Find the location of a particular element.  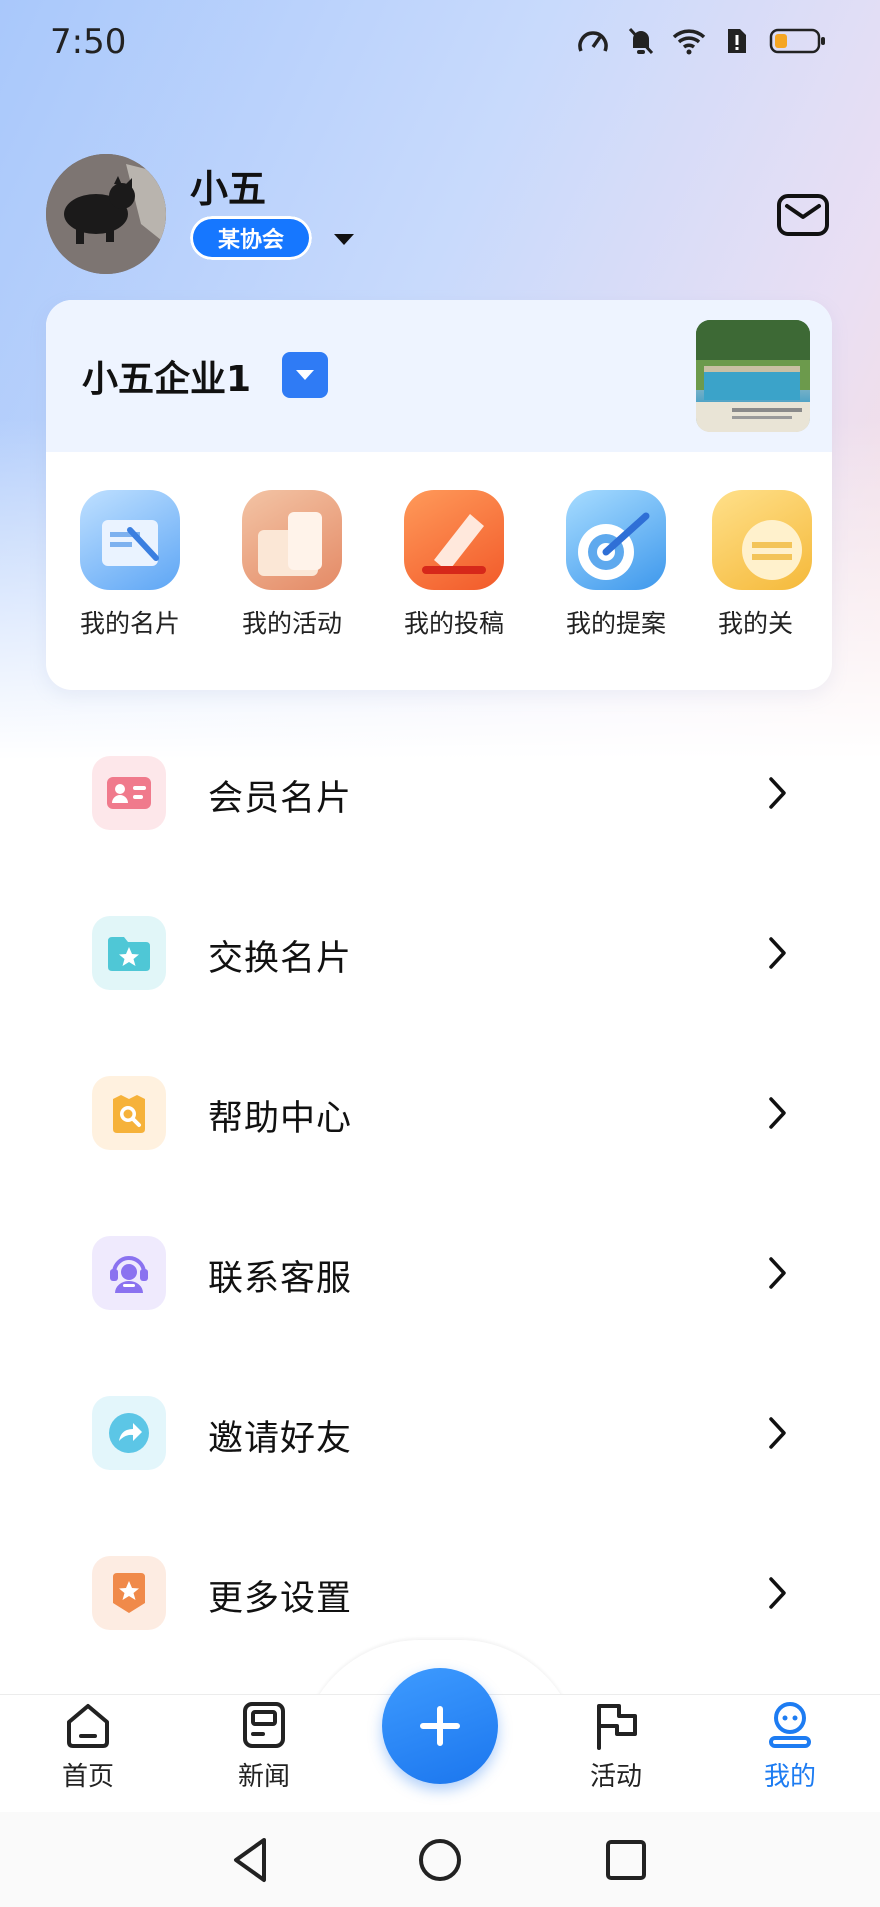

menu-label: 帮助中心 is located at coordinates (280, 1119).